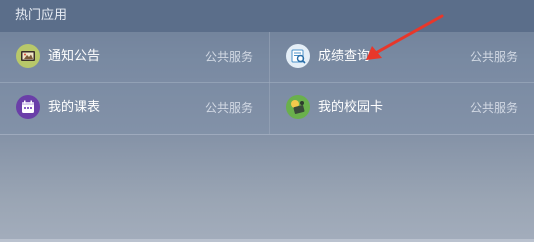 The height and width of the screenshot is (242, 534). I want to click on app-label: 我的校园卡, so click(351, 107).